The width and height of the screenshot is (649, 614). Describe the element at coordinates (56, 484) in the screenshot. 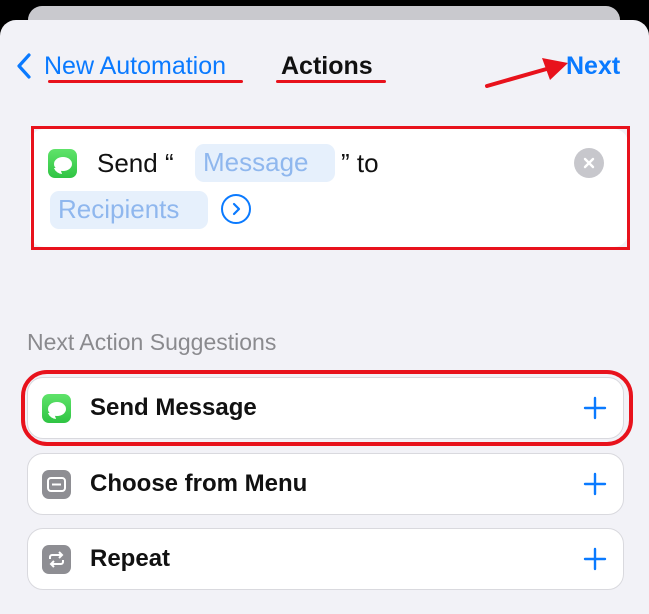

I see `menu-icon` at that location.